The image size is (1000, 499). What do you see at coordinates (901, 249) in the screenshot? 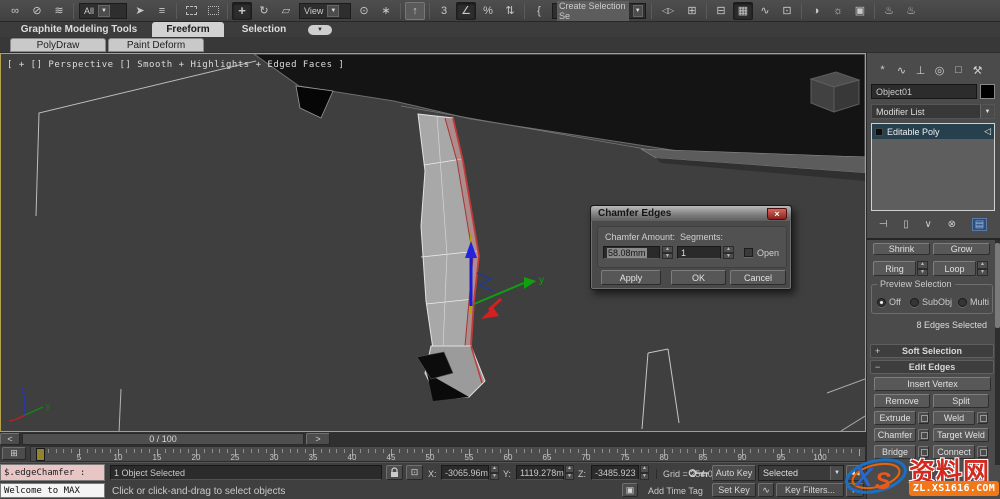
I see `shrink-button: Shrink` at bounding box center [901, 249].